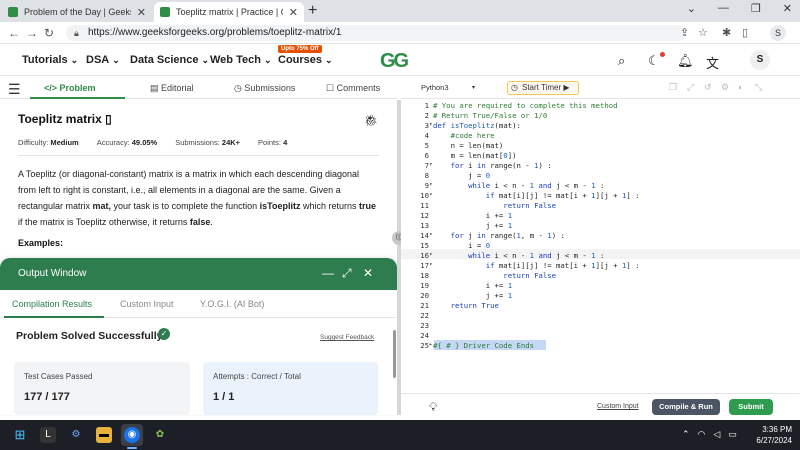  I want to click on hint-lightbulb-icon: 💡︎, so click(433, 407).